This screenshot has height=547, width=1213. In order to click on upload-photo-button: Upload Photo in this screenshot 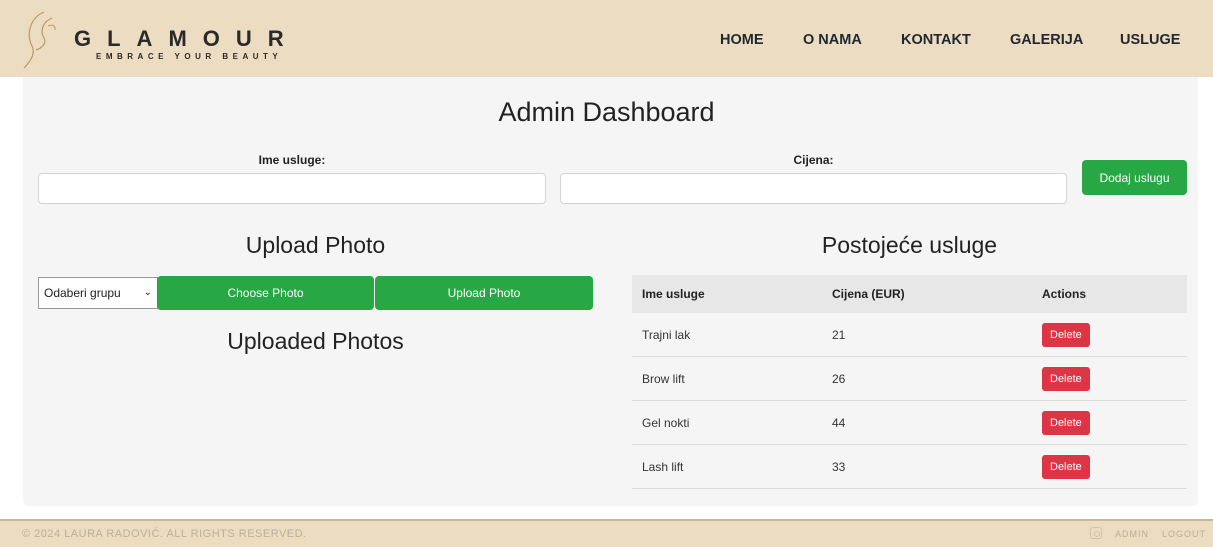, I will do `click(484, 293)`.